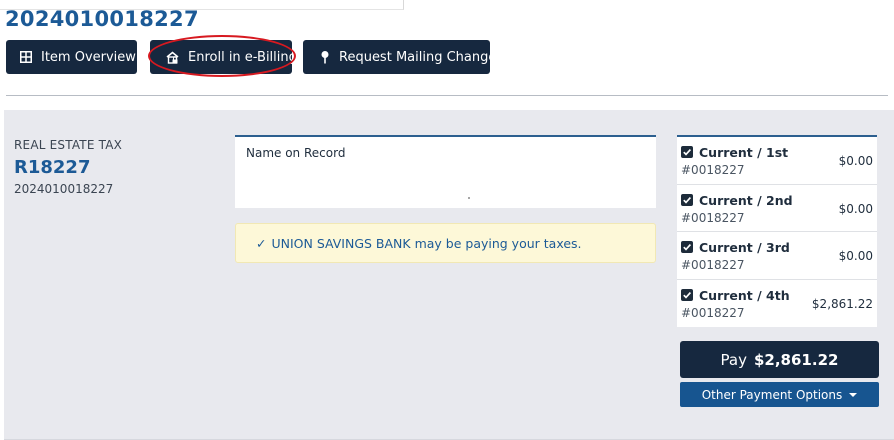  I want to click on installment-title: Current / 3rd, so click(744, 247).